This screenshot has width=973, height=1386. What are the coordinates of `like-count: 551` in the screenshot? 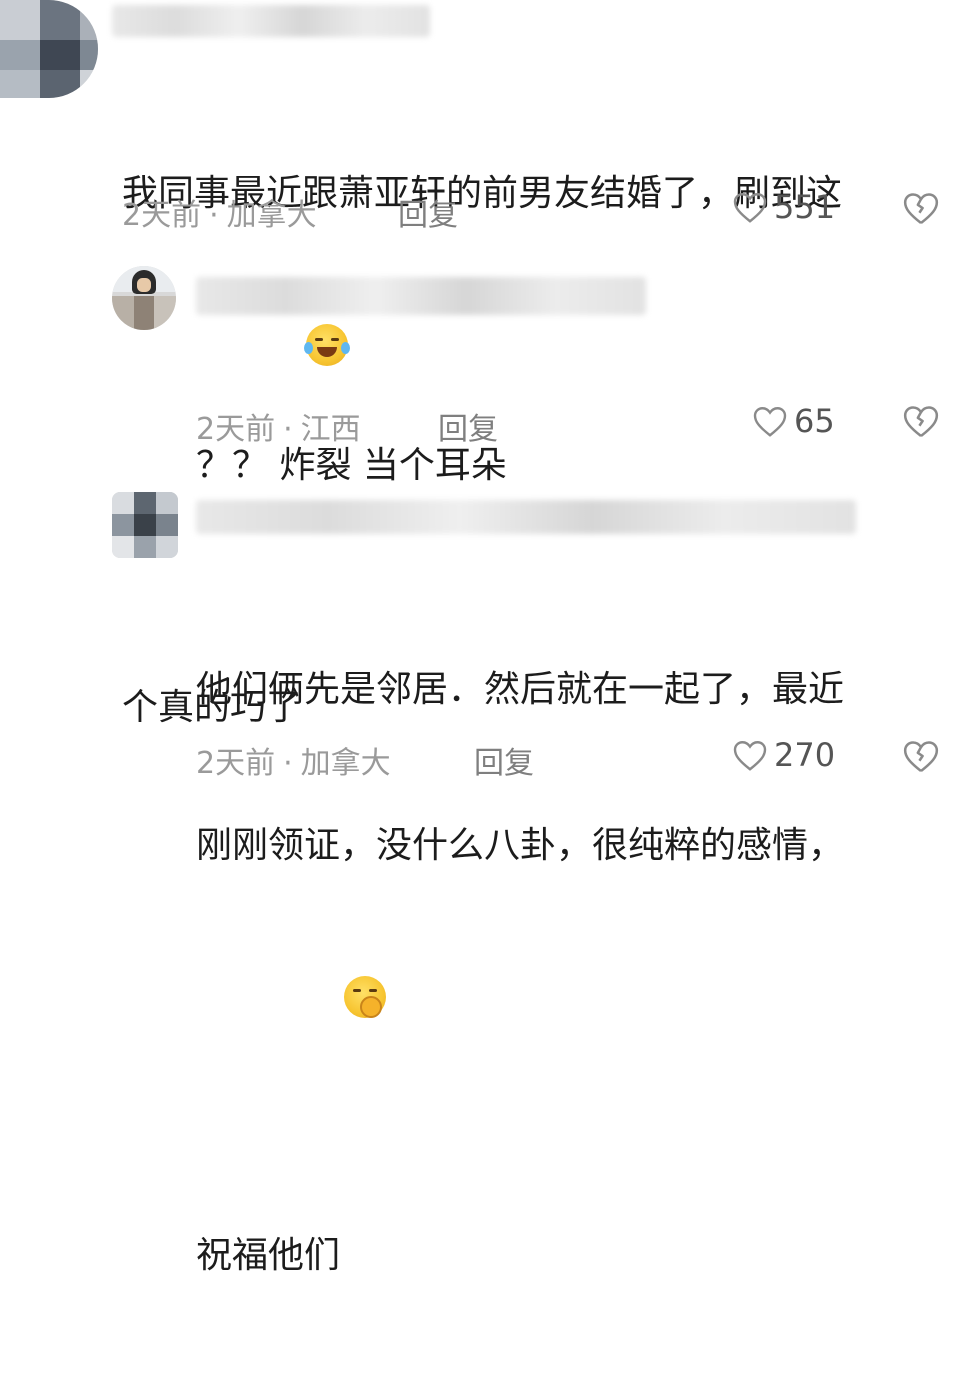 It's located at (805, 207).